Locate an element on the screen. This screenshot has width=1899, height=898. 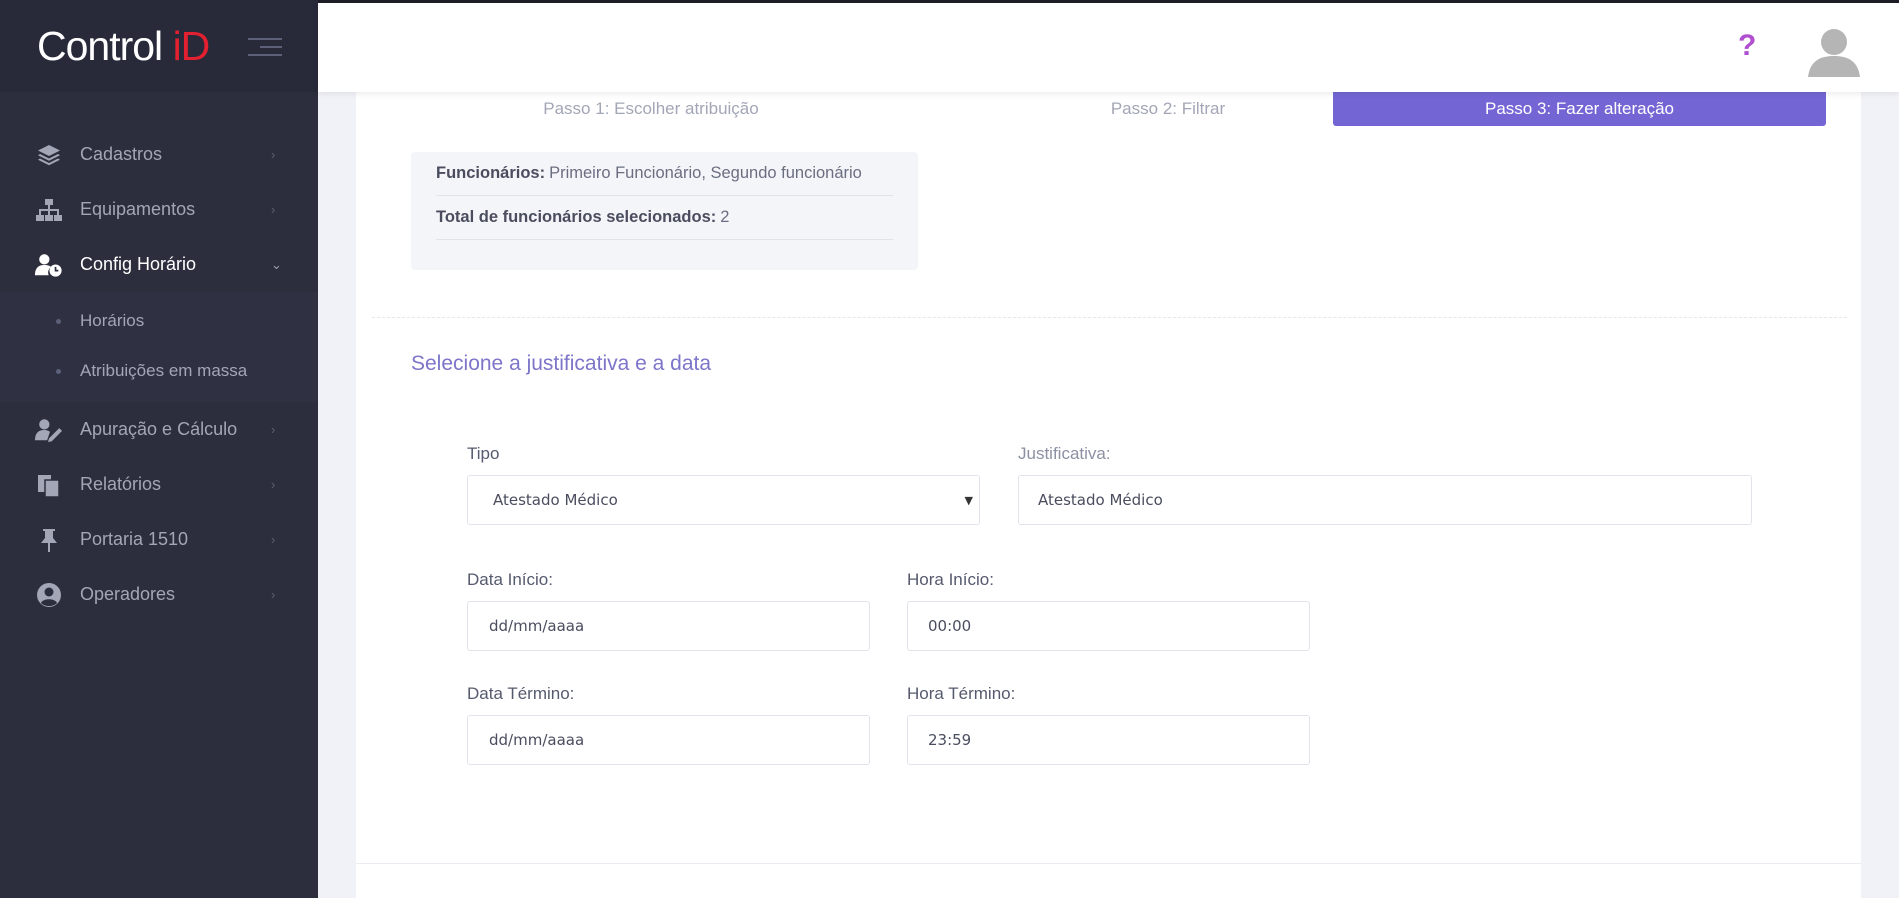
section-title: Selecione a justificativa e a data is located at coordinates (561, 363).